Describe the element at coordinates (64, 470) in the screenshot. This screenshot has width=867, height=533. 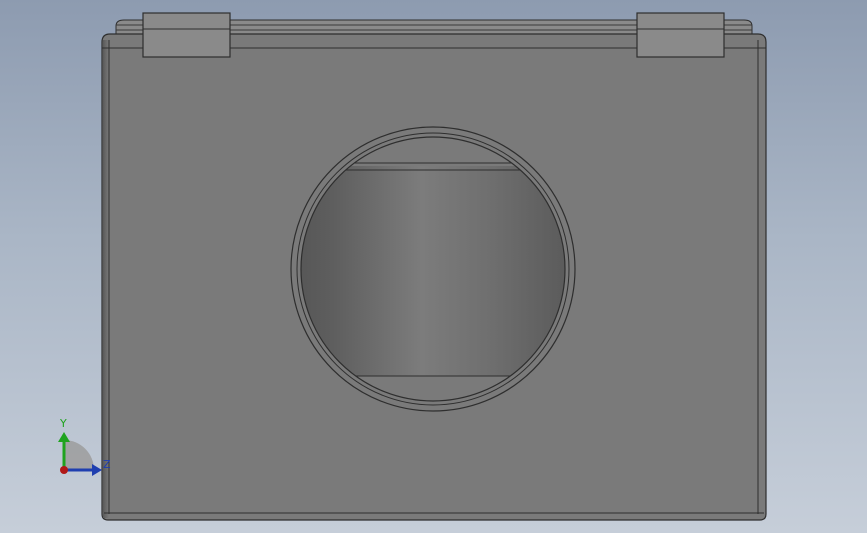
I see `triad-origin` at that location.